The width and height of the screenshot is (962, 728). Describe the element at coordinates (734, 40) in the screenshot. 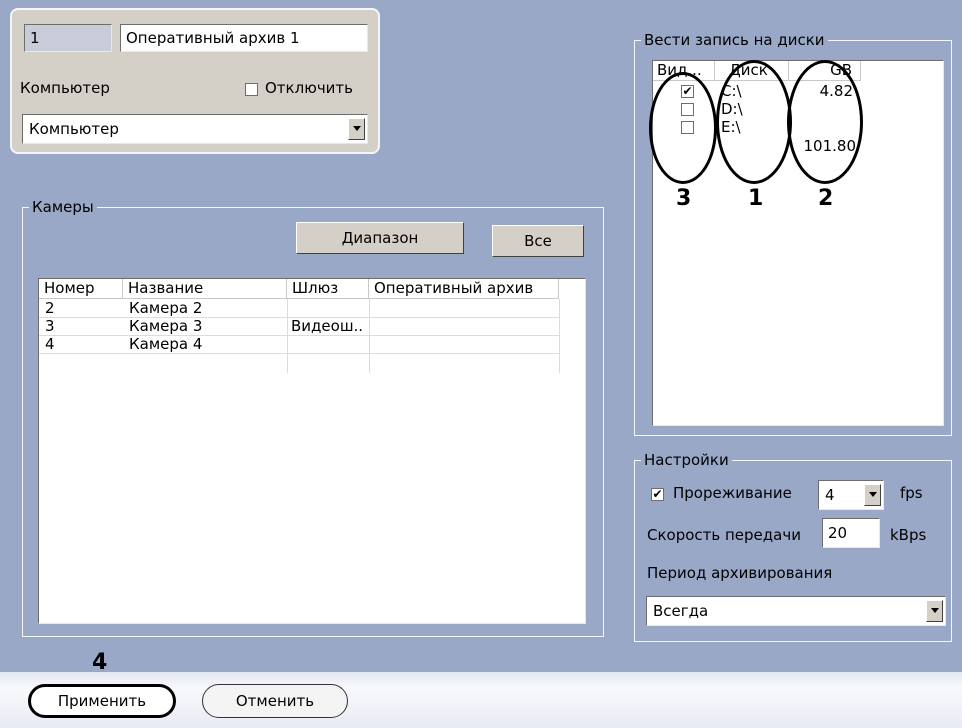

I see `disks-legend: Вести запись на диски` at that location.